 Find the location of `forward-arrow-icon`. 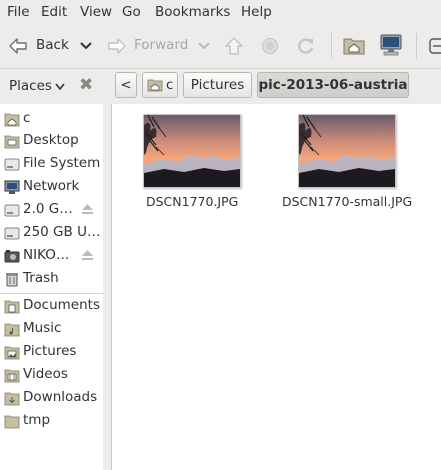

forward-arrow-icon is located at coordinates (117, 46).